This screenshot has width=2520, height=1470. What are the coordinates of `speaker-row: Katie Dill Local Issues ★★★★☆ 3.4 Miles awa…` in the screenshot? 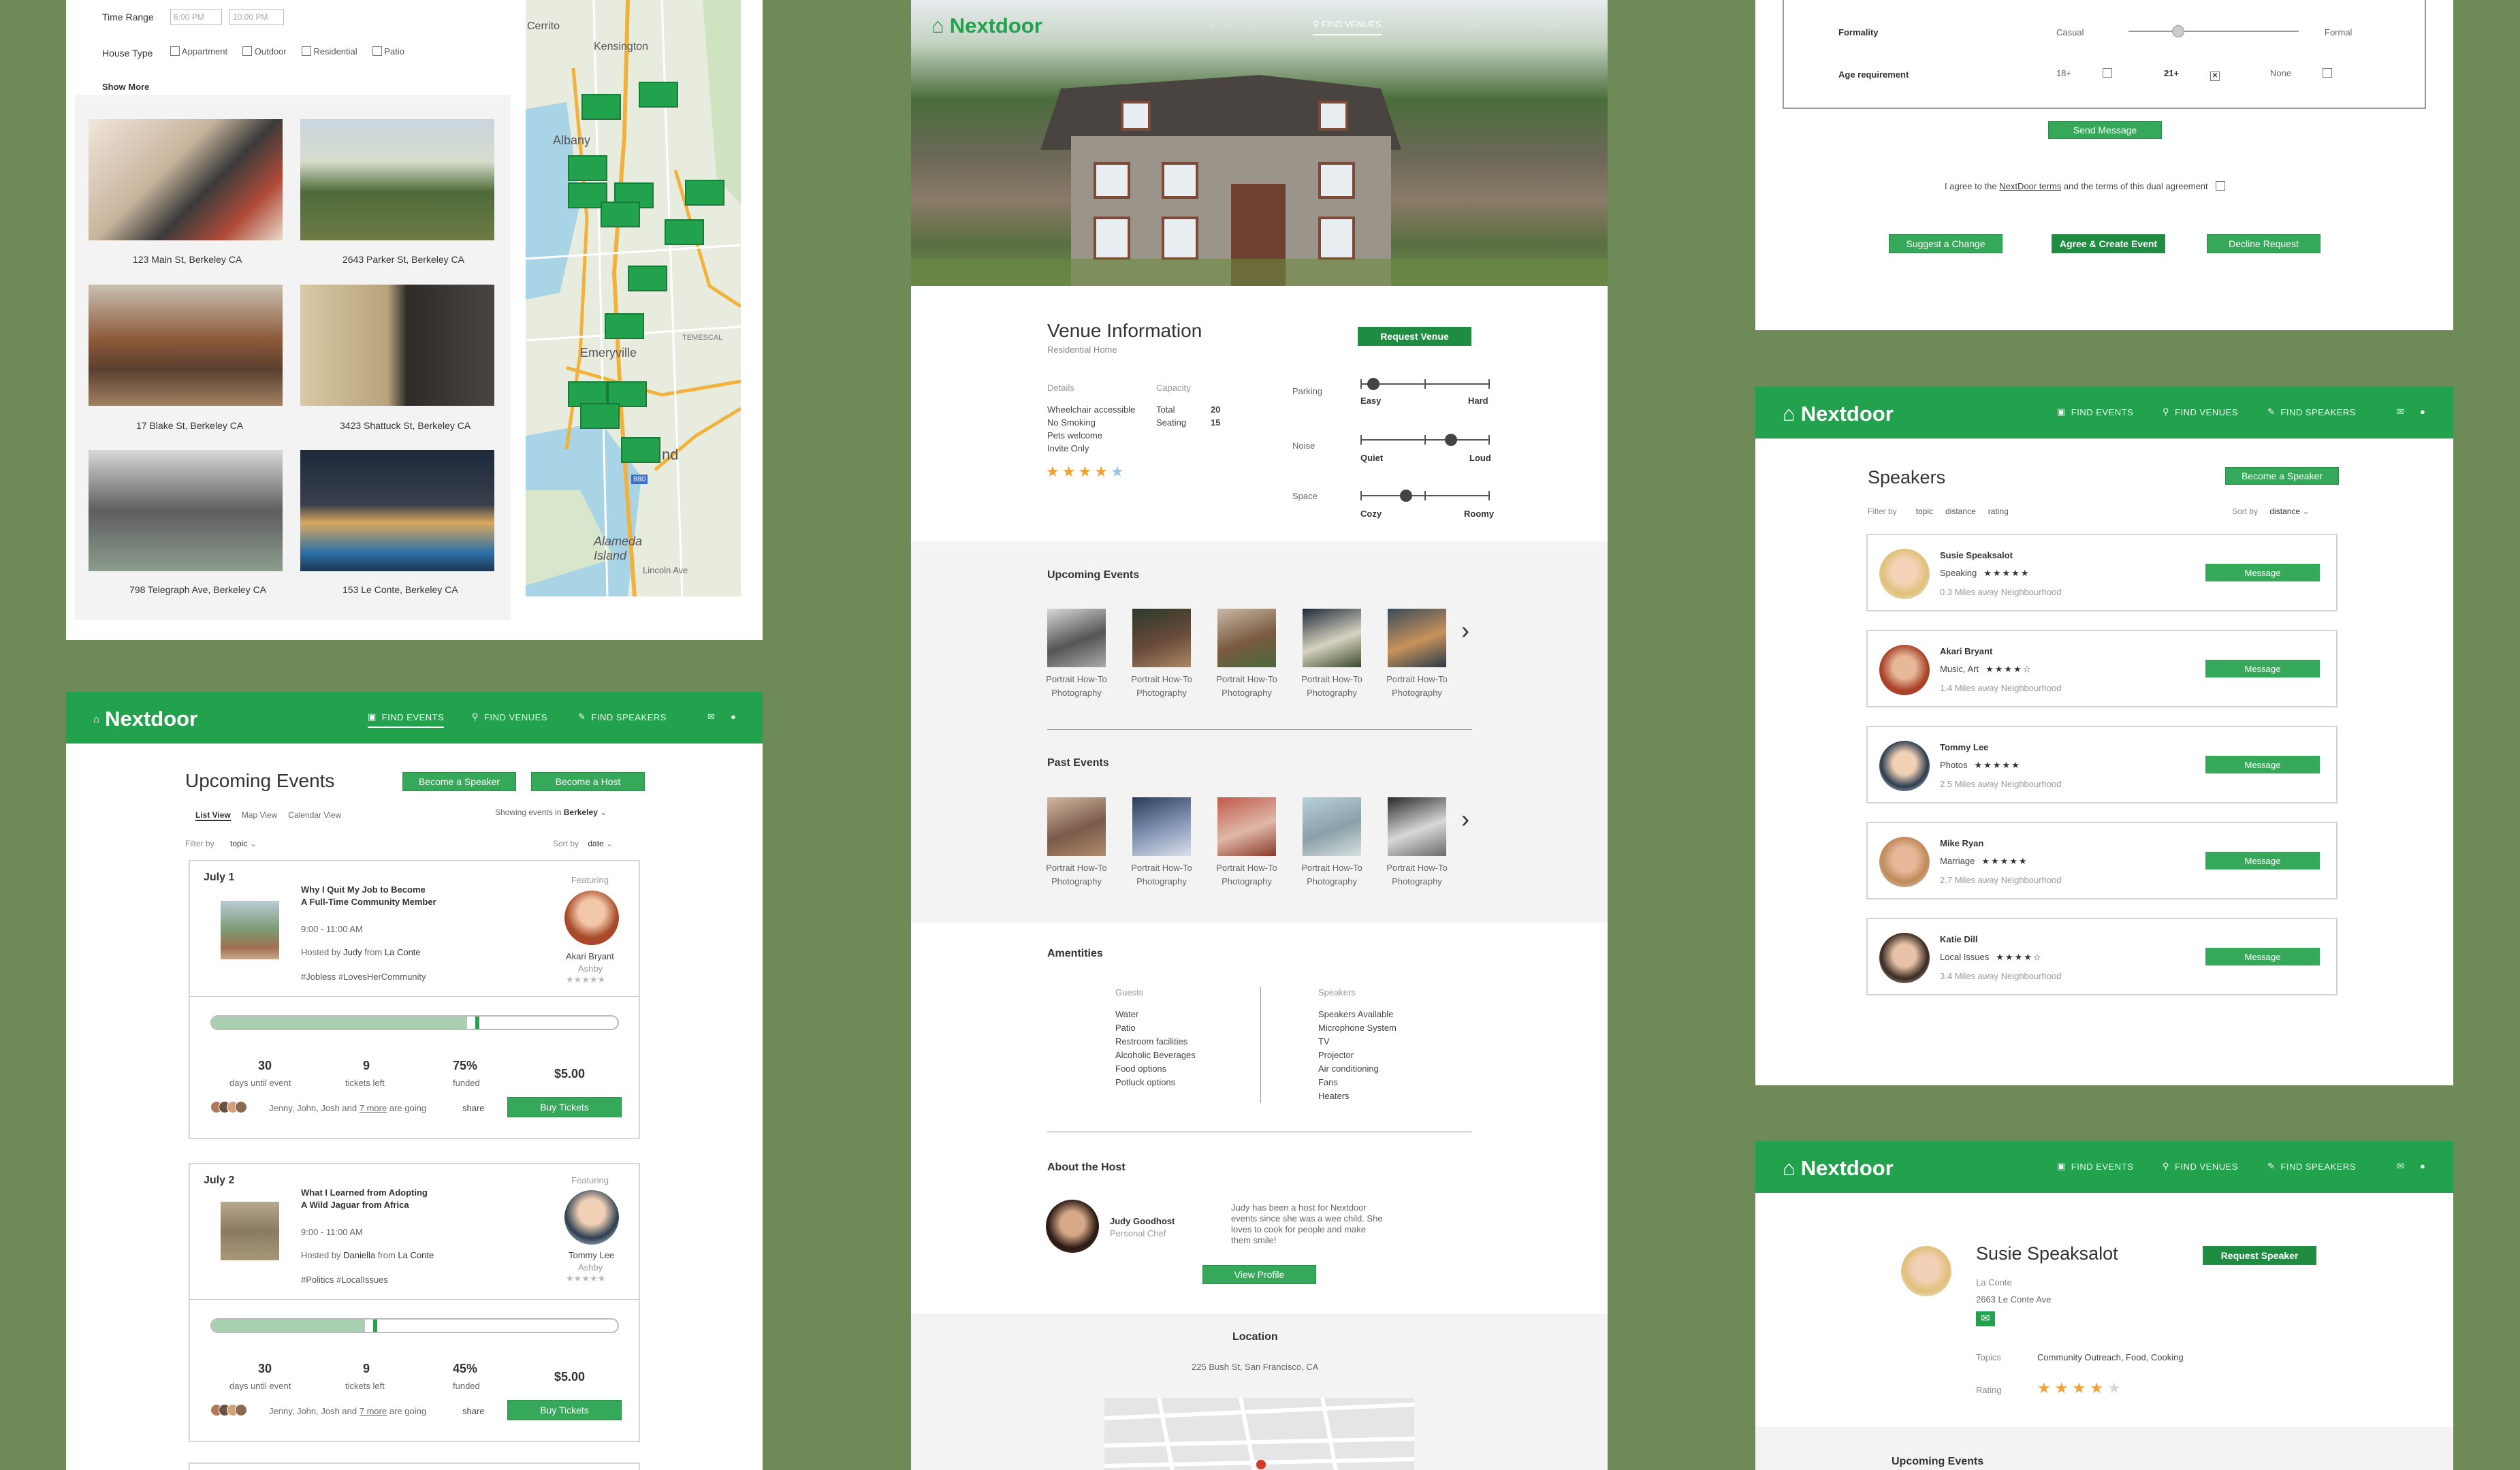 It's located at (2102, 956).